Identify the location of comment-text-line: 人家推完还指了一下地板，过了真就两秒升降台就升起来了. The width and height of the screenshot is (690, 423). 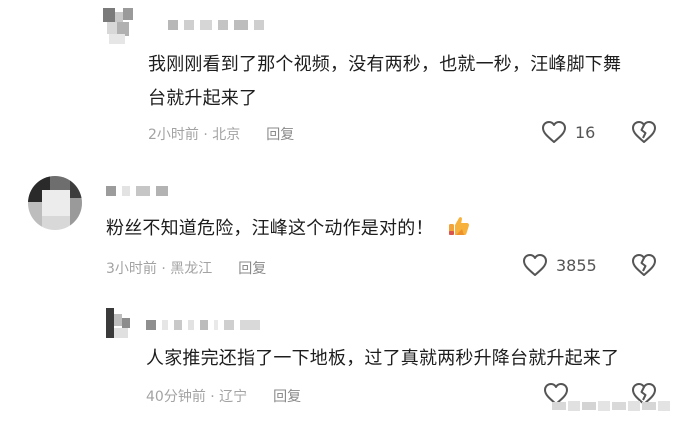
(383, 358).